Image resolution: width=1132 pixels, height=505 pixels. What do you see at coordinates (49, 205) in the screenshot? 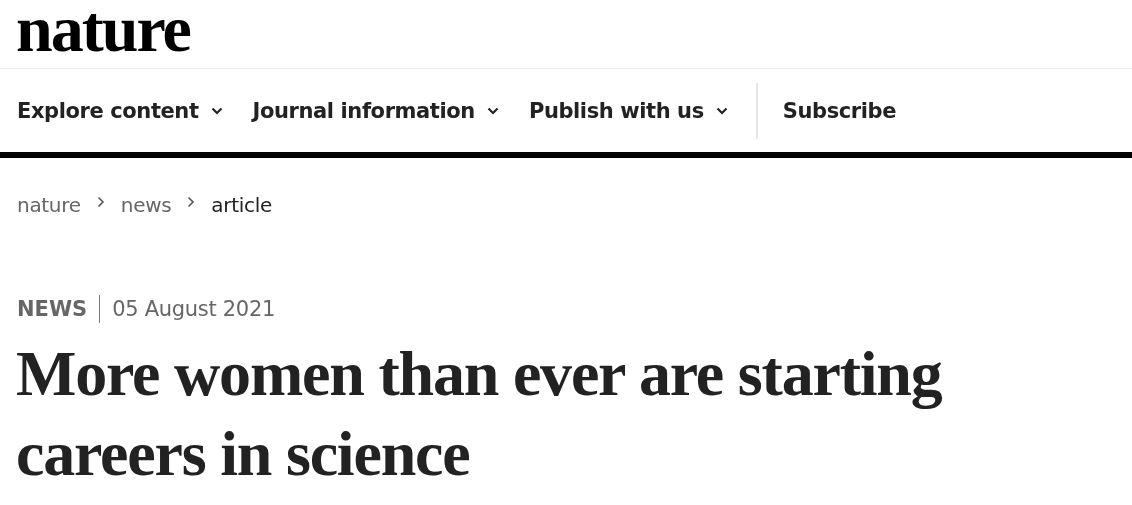
I see `breadcrumb-link: nature` at bounding box center [49, 205].